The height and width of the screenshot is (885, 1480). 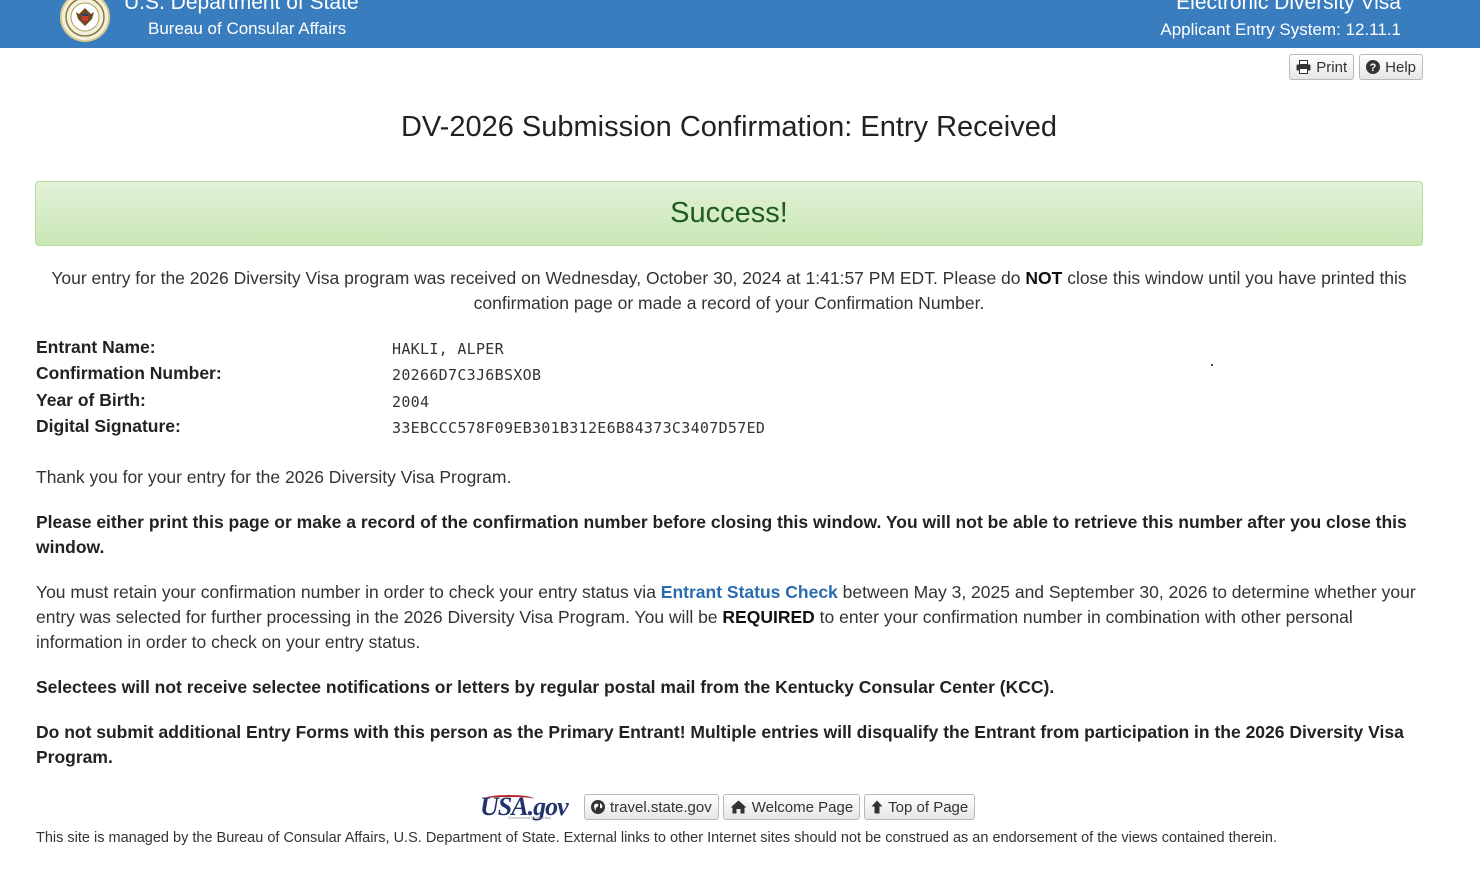 I want to click on printer-icon, so click(x=1303, y=67).